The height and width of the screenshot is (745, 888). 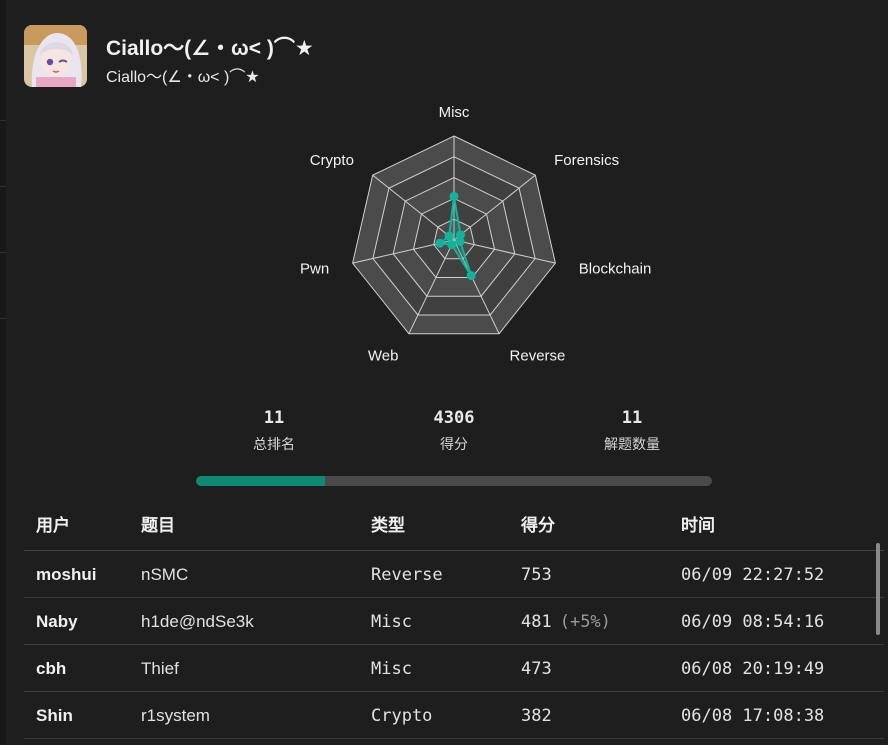 I want to click on radar-point-web, so click(x=452, y=245).